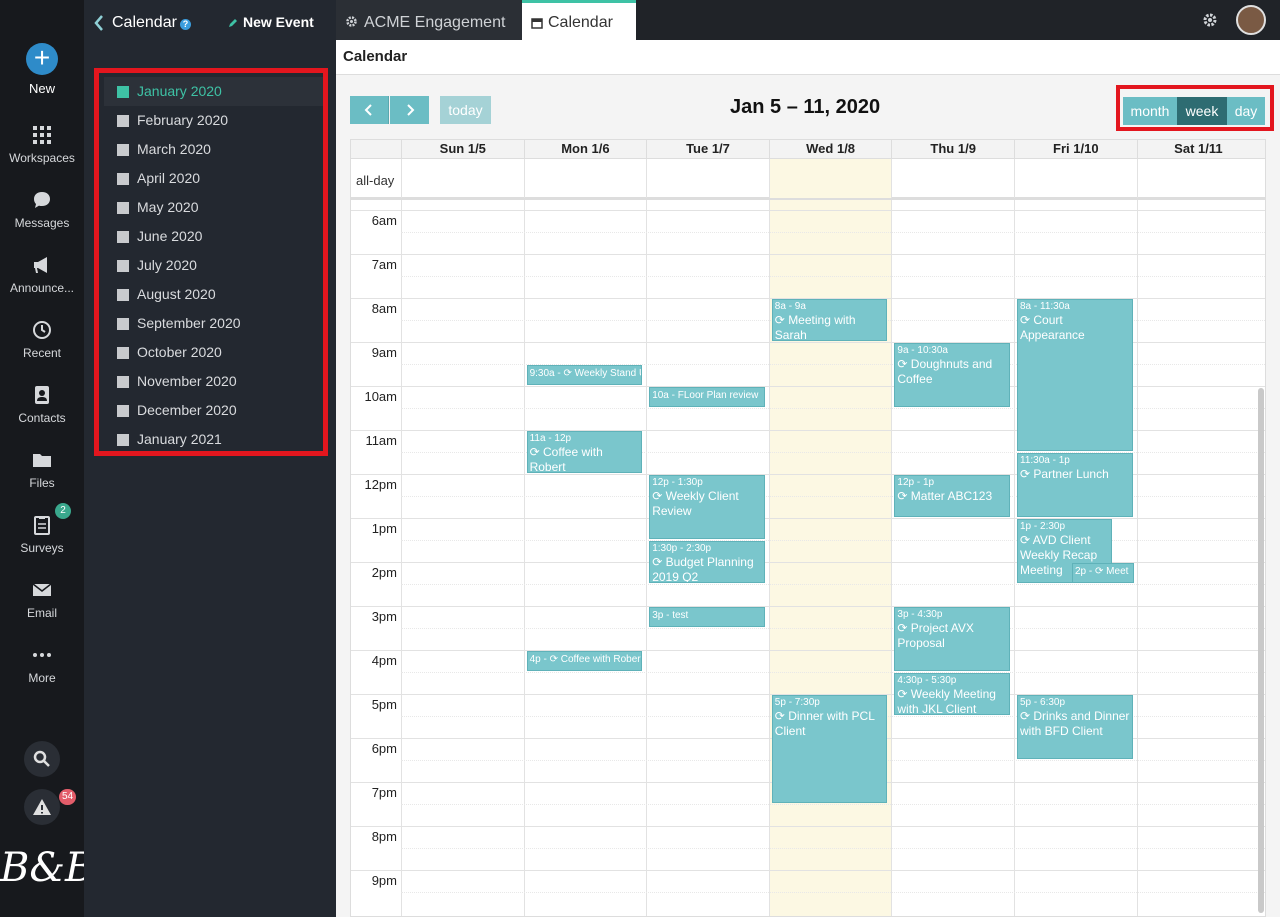 This screenshot has width=1280, height=917. I want to click on calendar-event: 3p - test, so click(707, 617).